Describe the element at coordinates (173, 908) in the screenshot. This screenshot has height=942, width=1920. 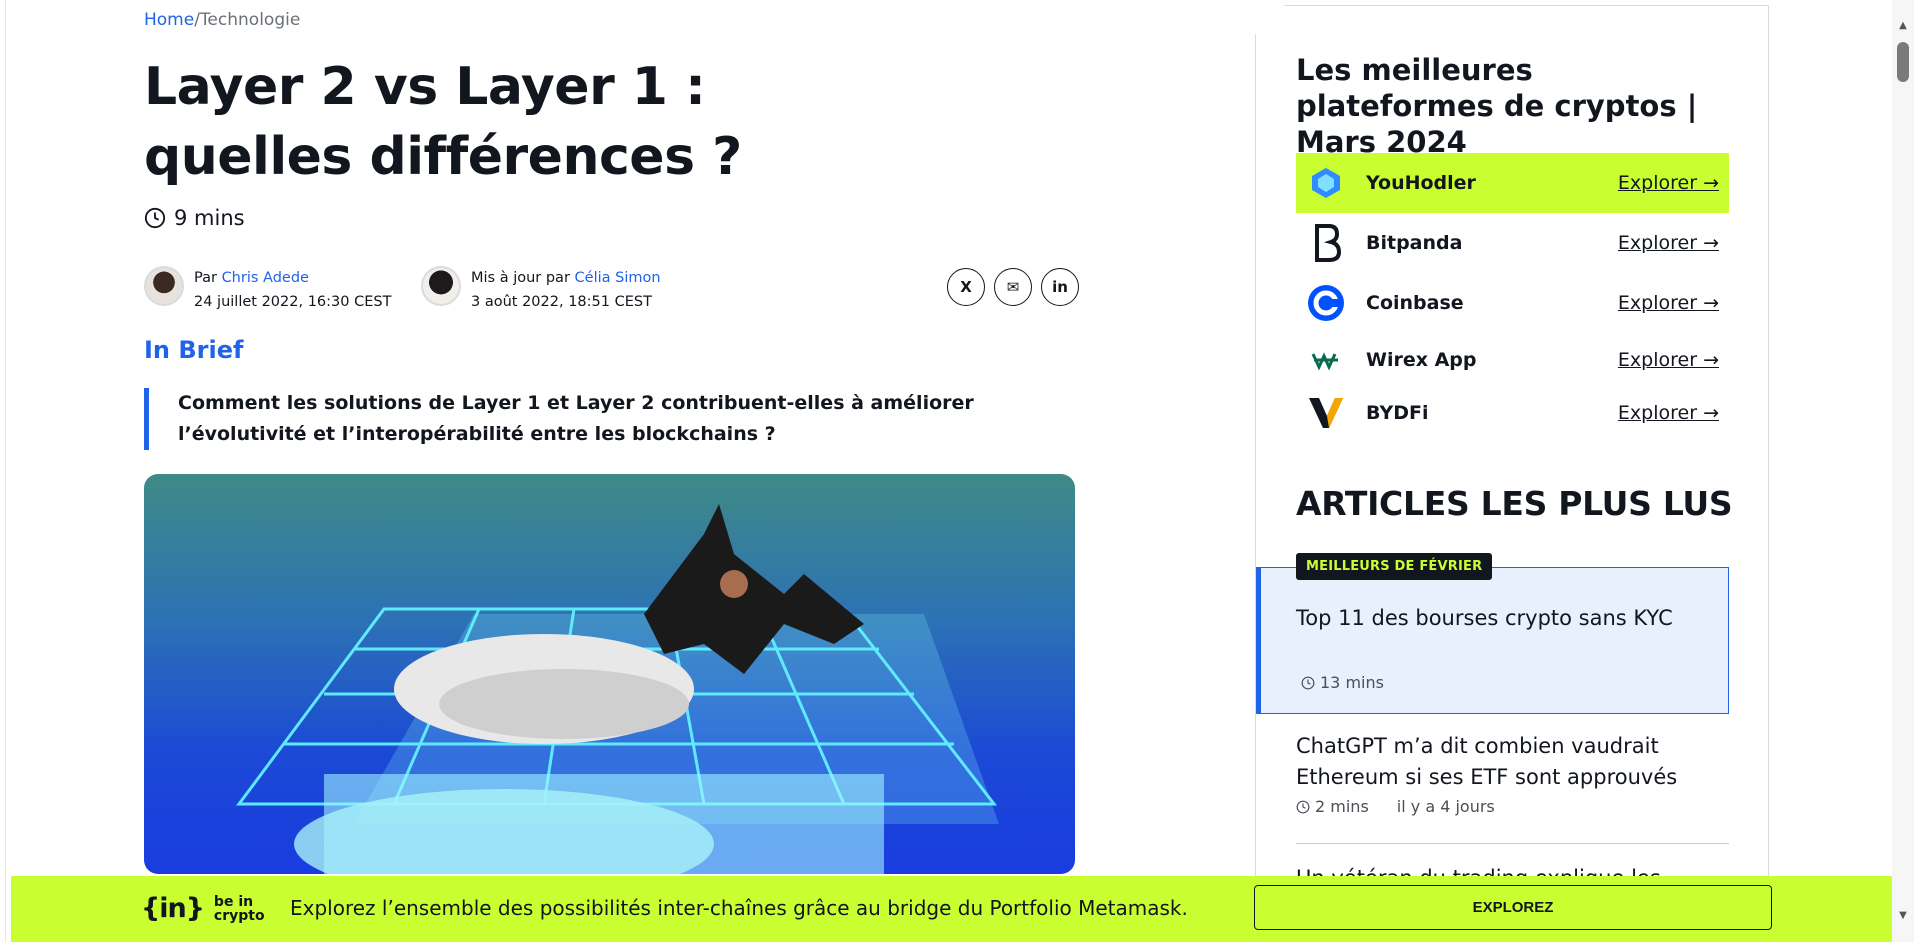
I see `beincrypto-logo-mark: {in}` at that location.